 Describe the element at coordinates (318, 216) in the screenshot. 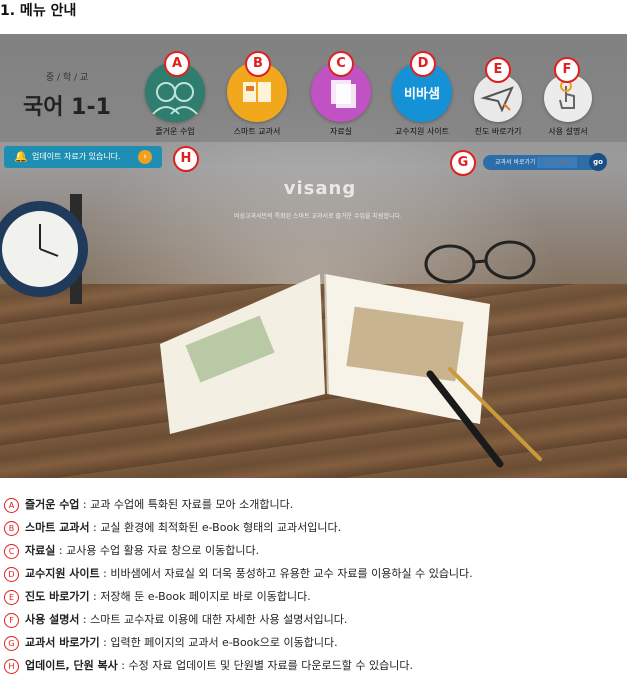

I see `brand-slogan: 비상교과서만의 특화된 스마트 교과서로 즐거운 수업을 지원합니다.` at that location.